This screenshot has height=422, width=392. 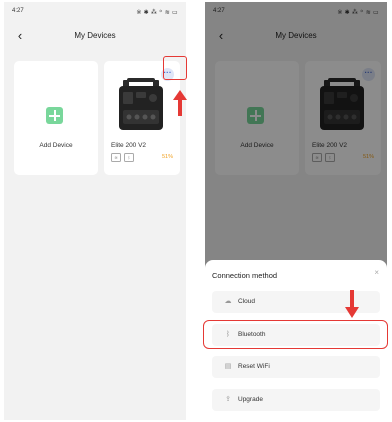 I want to click on option-label: Upgrade, so click(x=250, y=399).